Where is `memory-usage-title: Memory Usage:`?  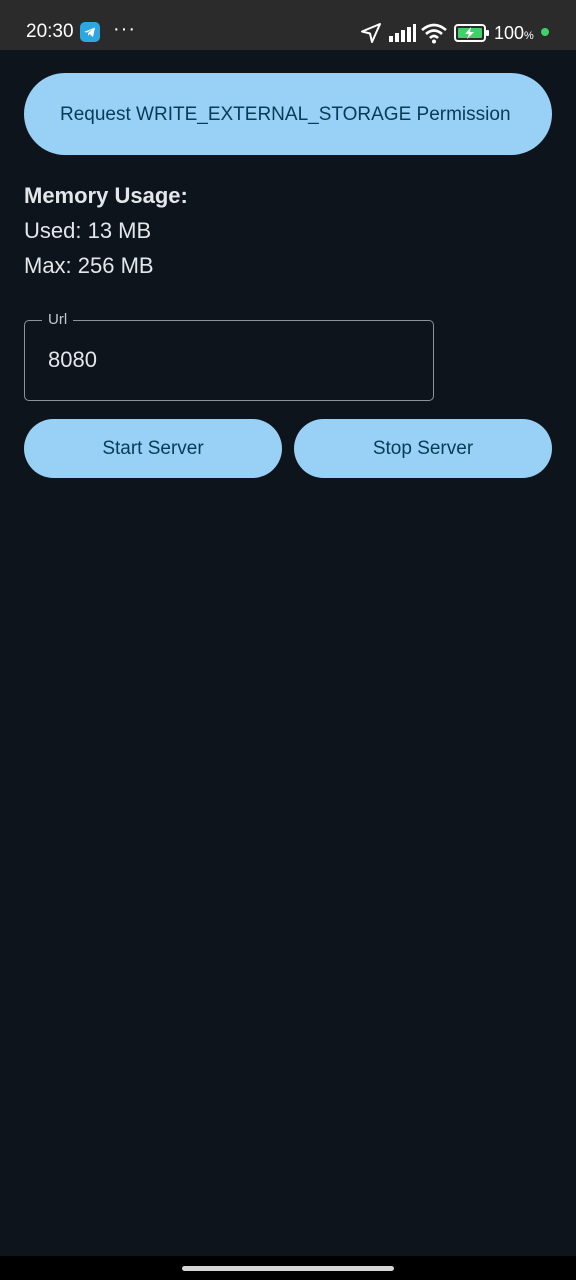
memory-usage-title: Memory Usage: is located at coordinates (106, 195).